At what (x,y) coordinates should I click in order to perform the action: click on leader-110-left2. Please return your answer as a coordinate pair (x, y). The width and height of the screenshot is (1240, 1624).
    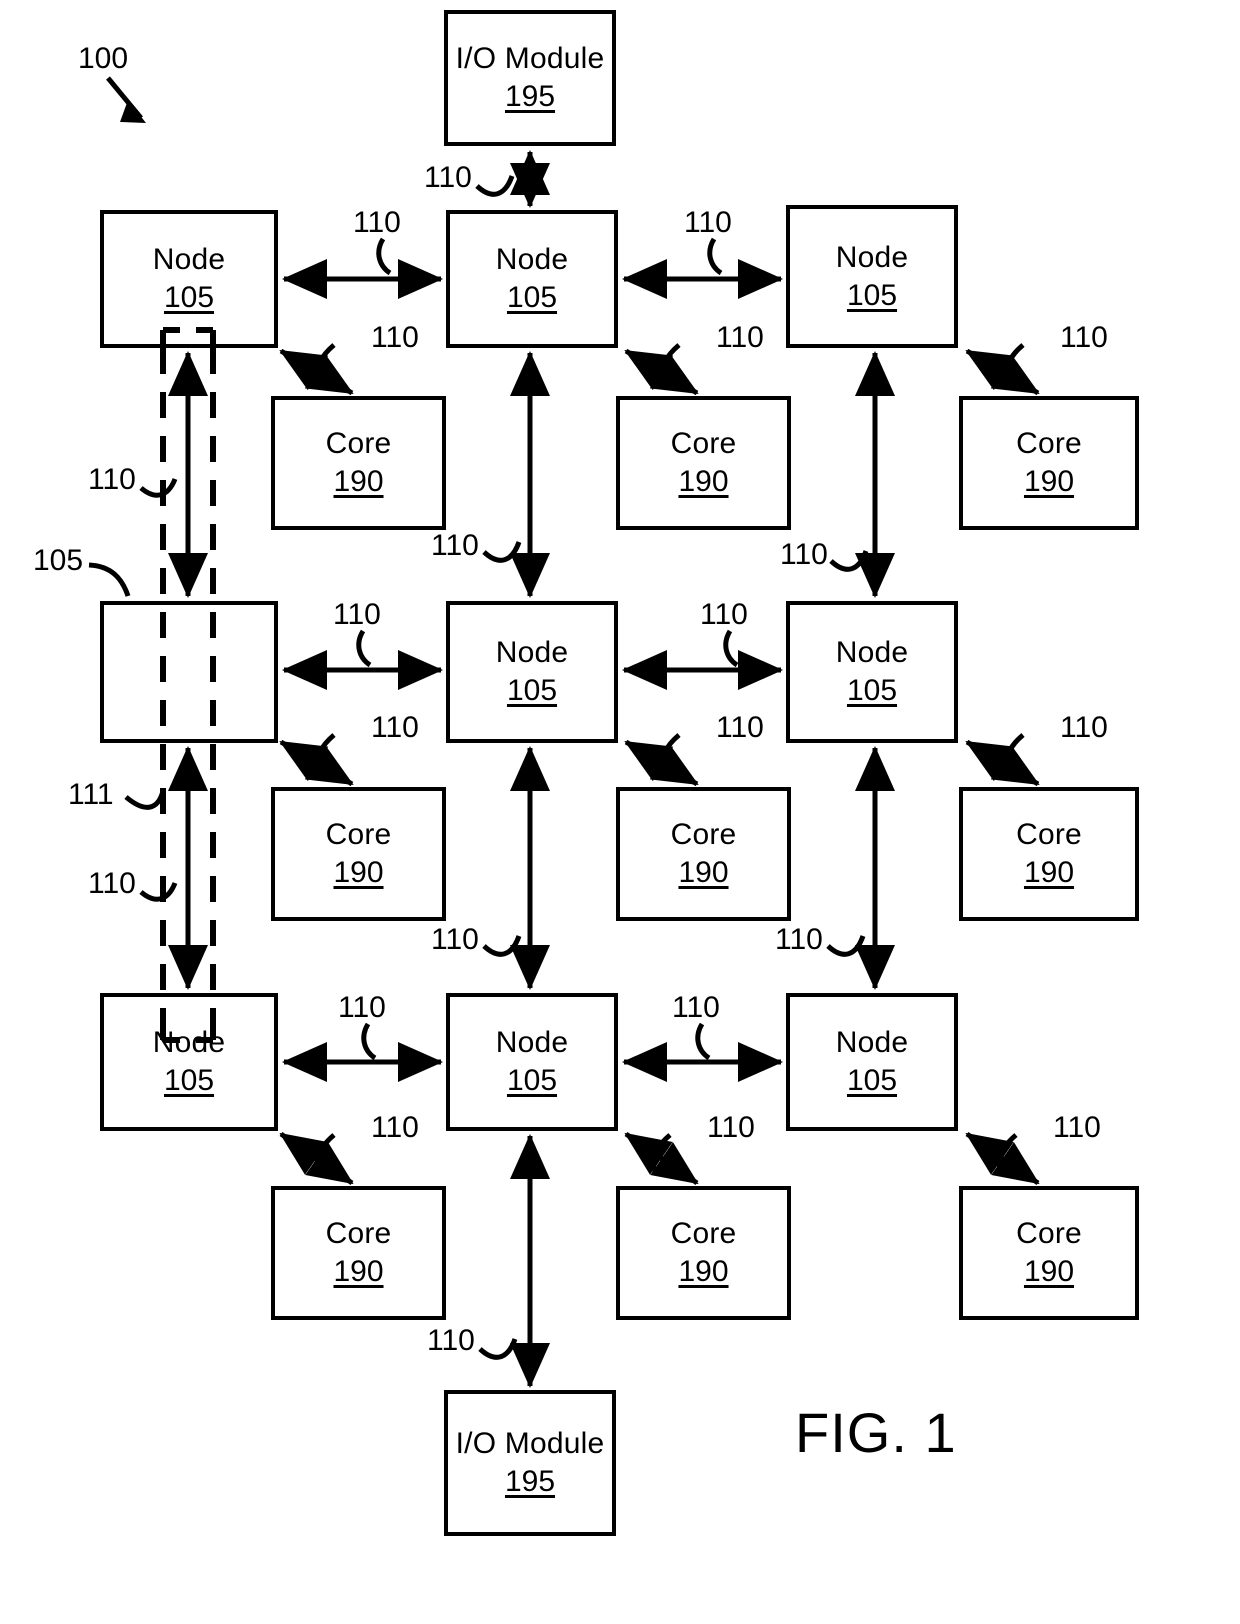
    Looking at the image, I should click on (158, 891).